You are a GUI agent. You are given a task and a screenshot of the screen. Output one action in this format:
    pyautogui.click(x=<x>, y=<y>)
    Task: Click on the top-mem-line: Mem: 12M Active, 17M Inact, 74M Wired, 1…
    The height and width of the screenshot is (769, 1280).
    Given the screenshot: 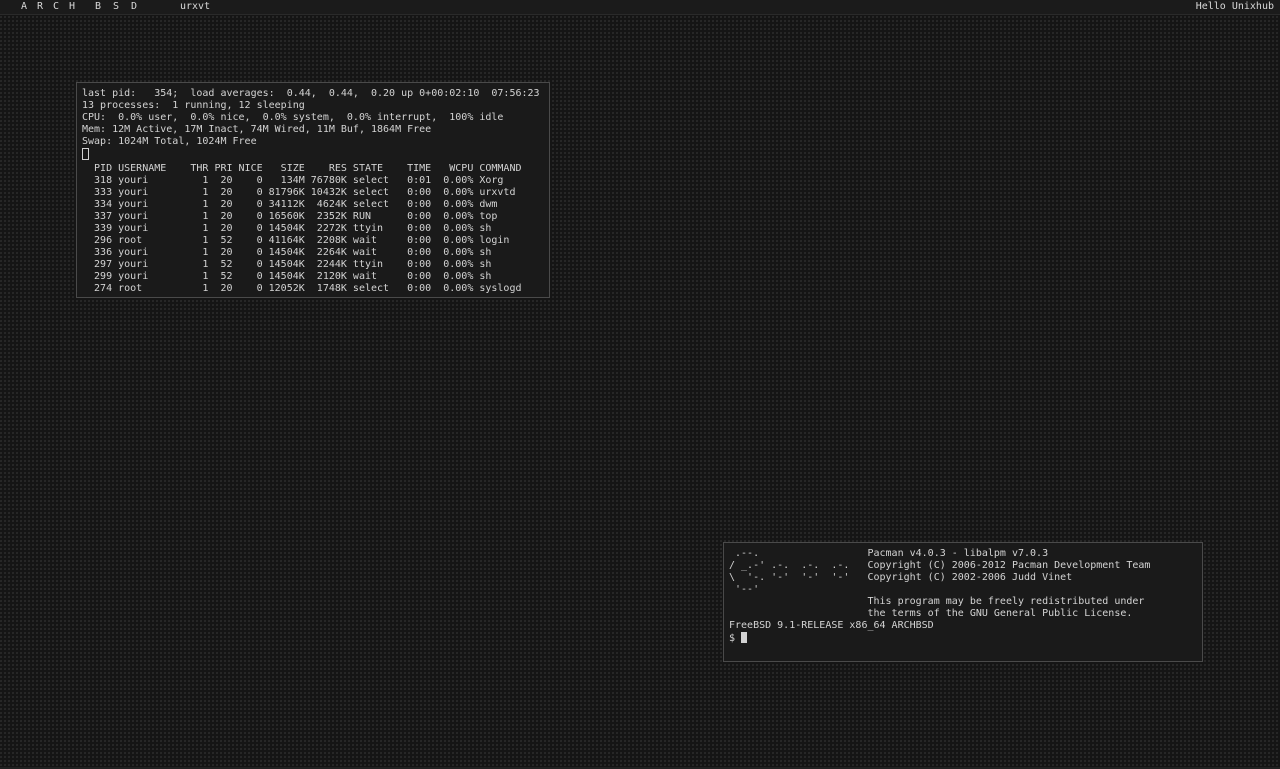 What is the action you would take?
    pyautogui.click(x=257, y=129)
    